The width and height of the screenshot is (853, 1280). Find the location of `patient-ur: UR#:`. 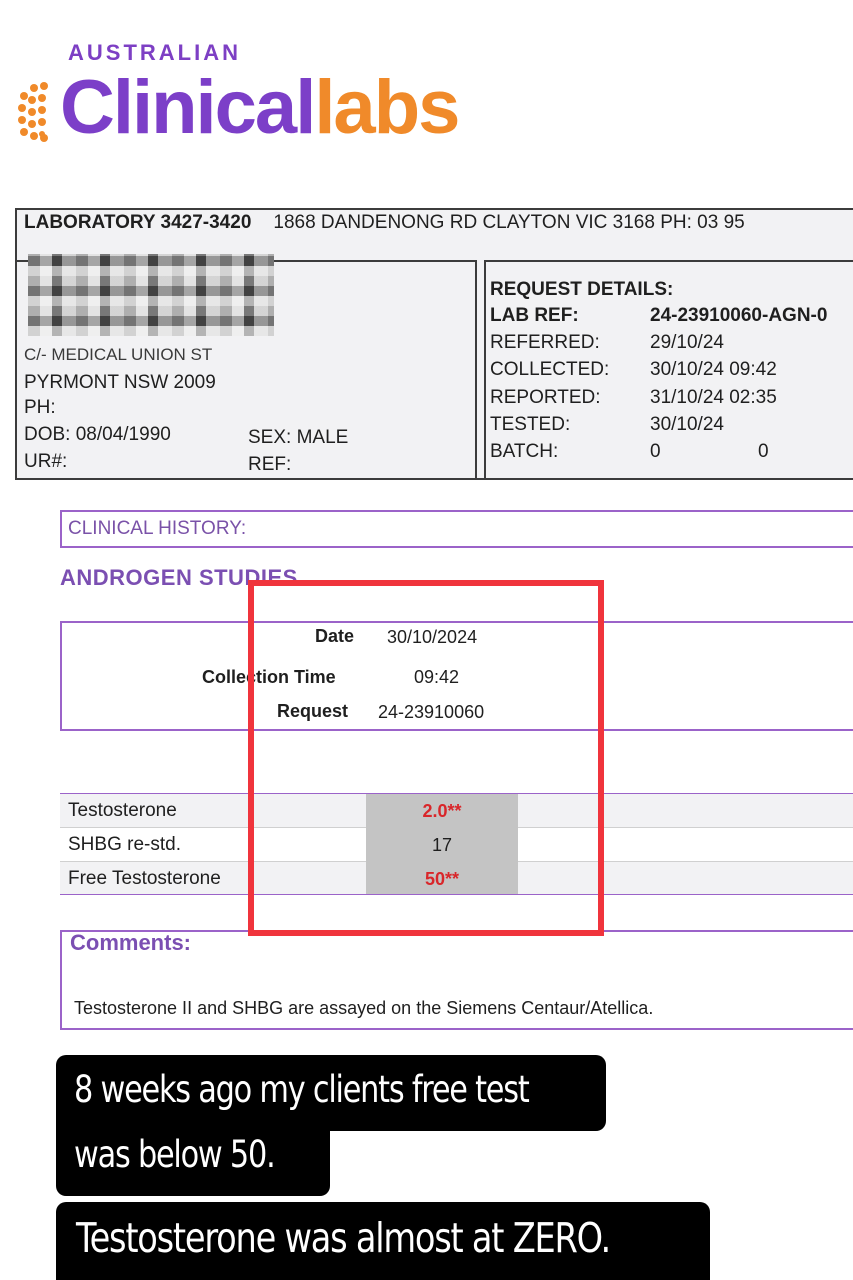

patient-ur: UR#: is located at coordinates (46, 461).